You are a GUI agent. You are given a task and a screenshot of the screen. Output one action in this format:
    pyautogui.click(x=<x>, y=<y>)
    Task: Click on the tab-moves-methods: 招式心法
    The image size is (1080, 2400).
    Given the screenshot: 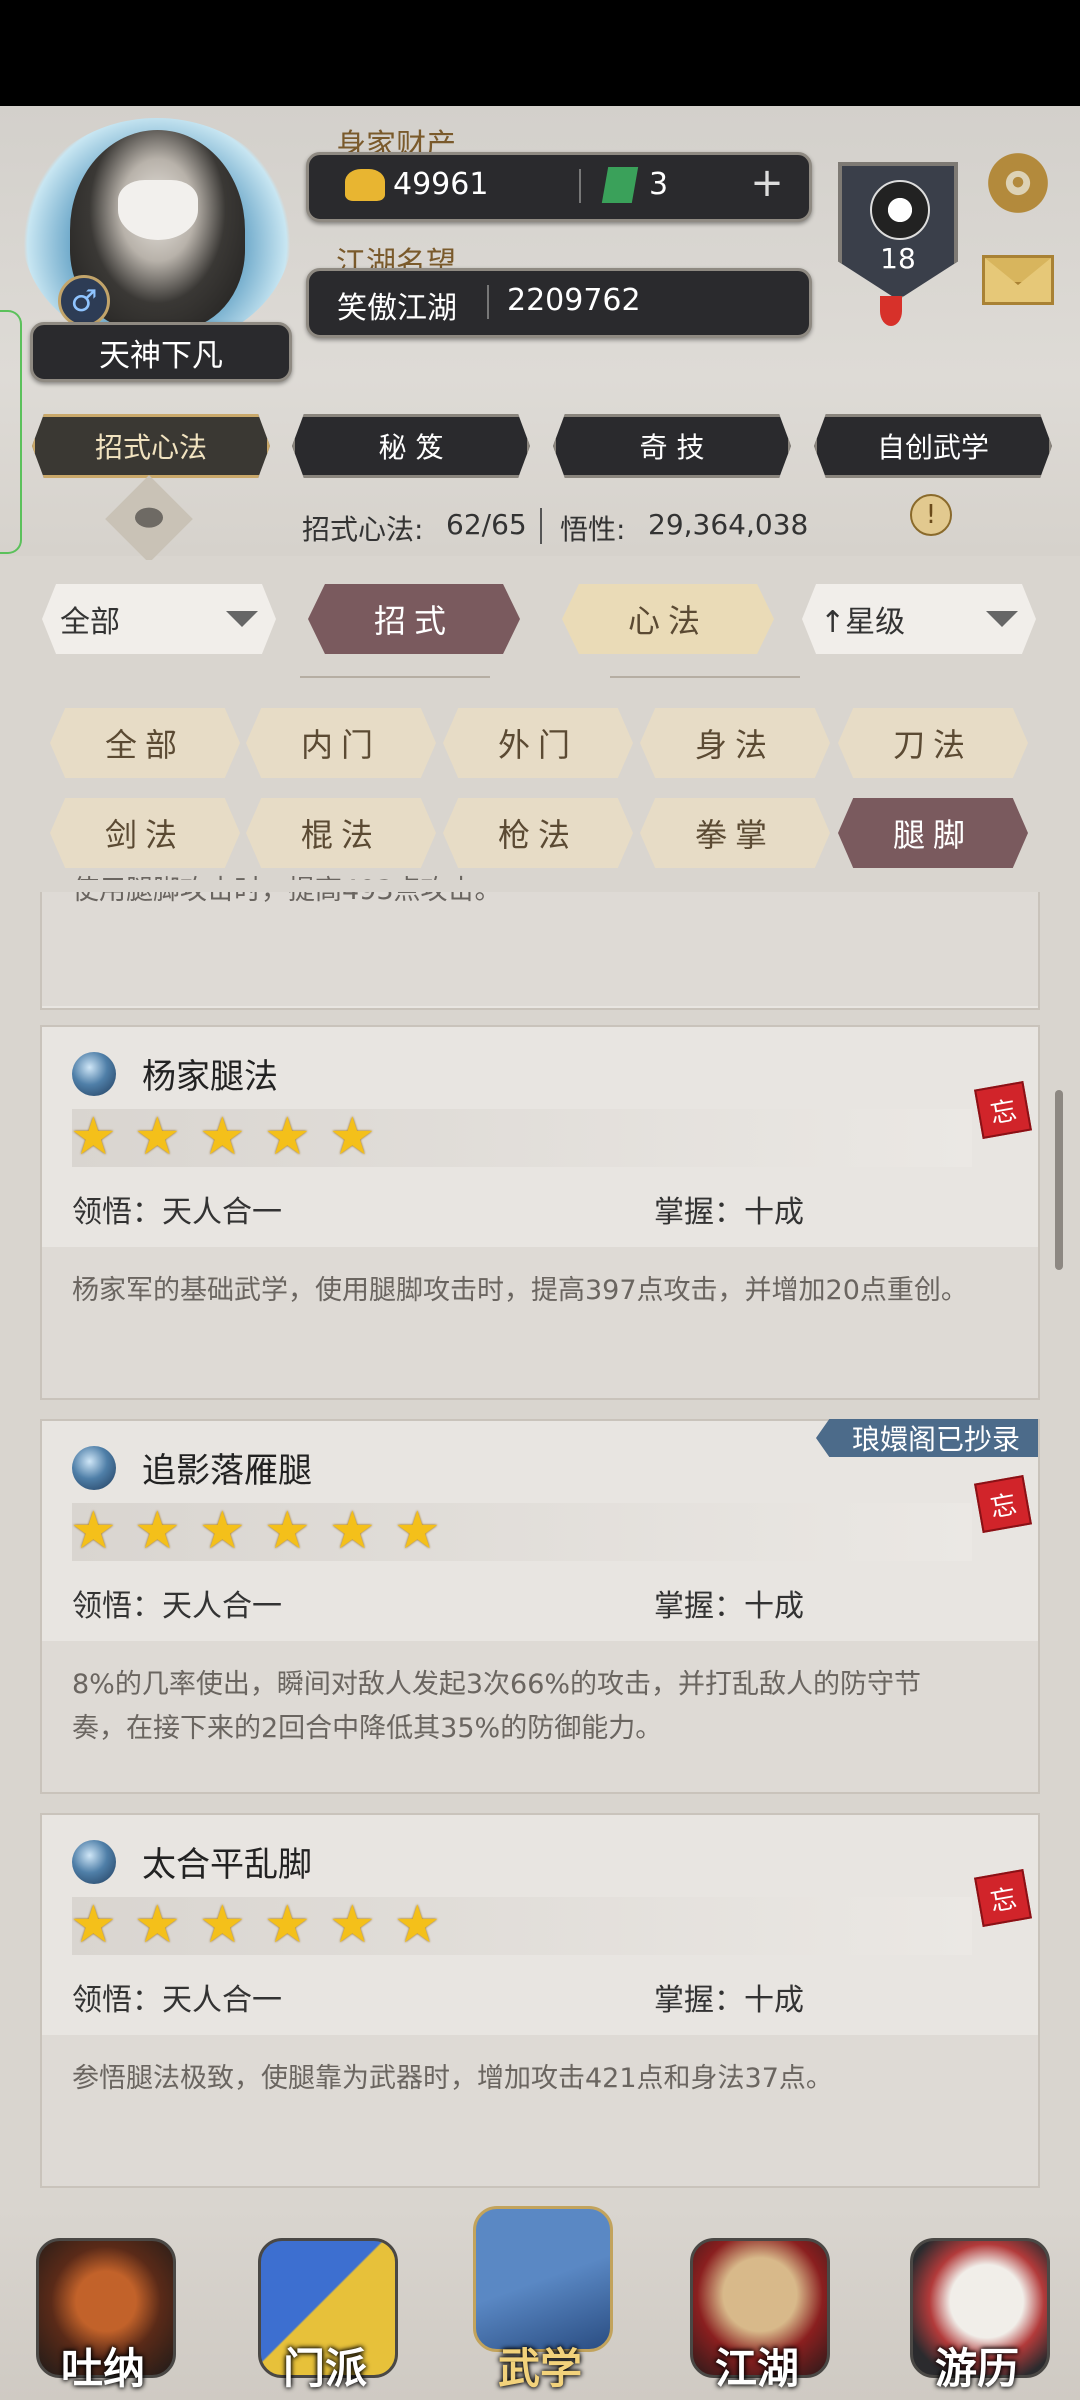 What is the action you would take?
    pyautogui.click(x=151, y=446)
    